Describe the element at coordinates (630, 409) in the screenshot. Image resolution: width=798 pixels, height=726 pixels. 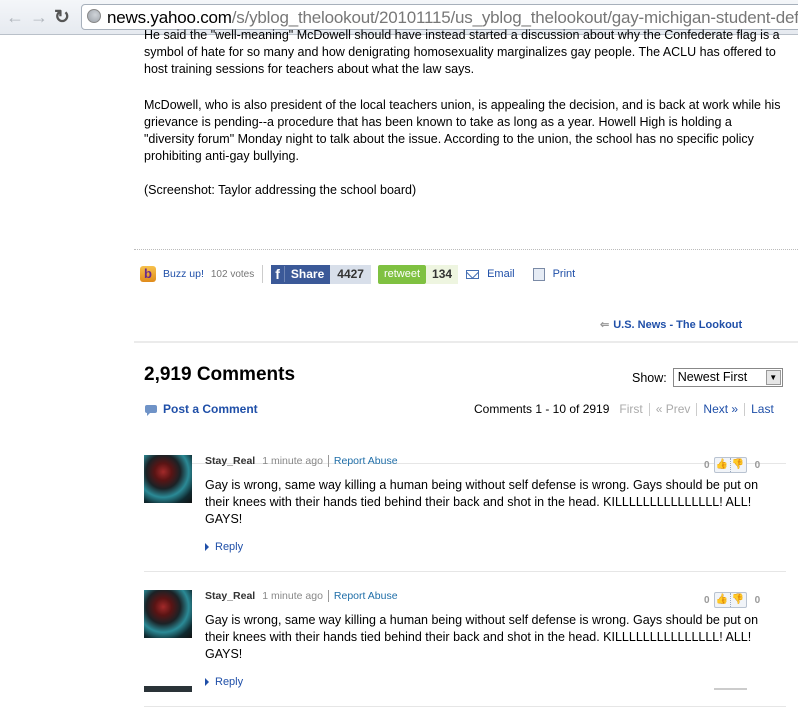
I see `first-page-link: First` at that location.